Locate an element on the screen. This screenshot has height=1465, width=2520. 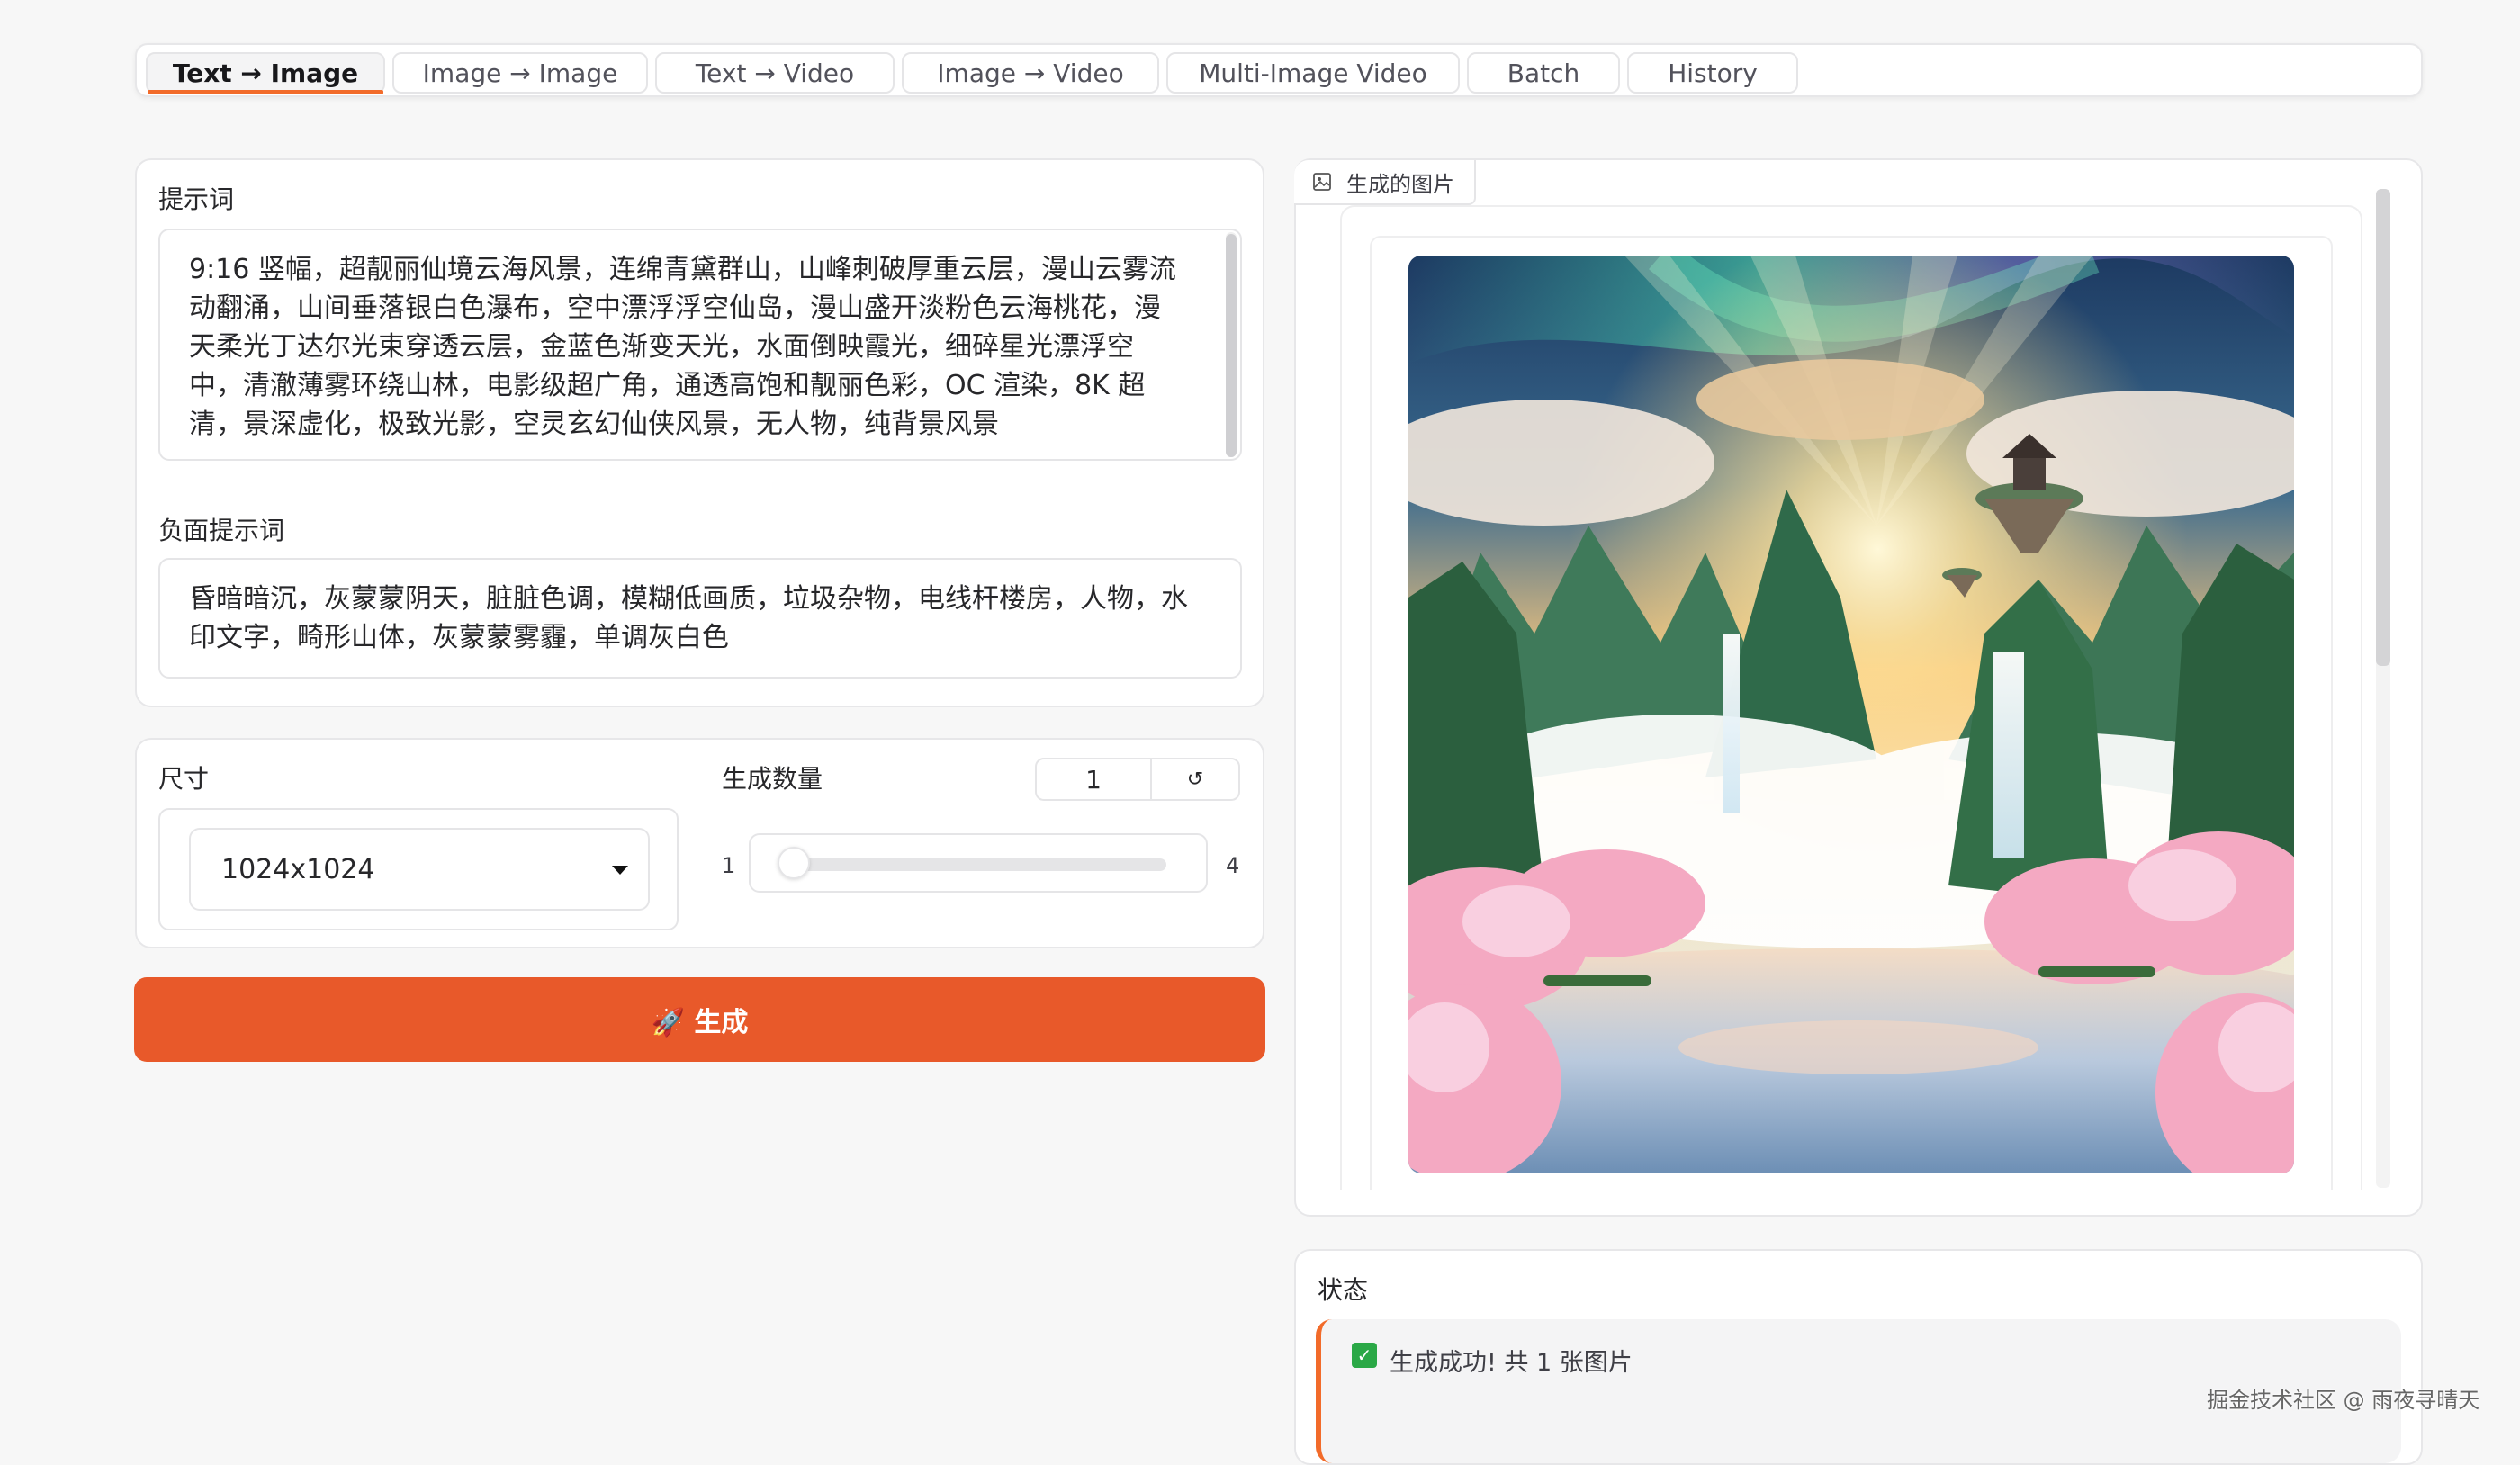
tab-label: Image → Video is located at coordinates (1030, 73).